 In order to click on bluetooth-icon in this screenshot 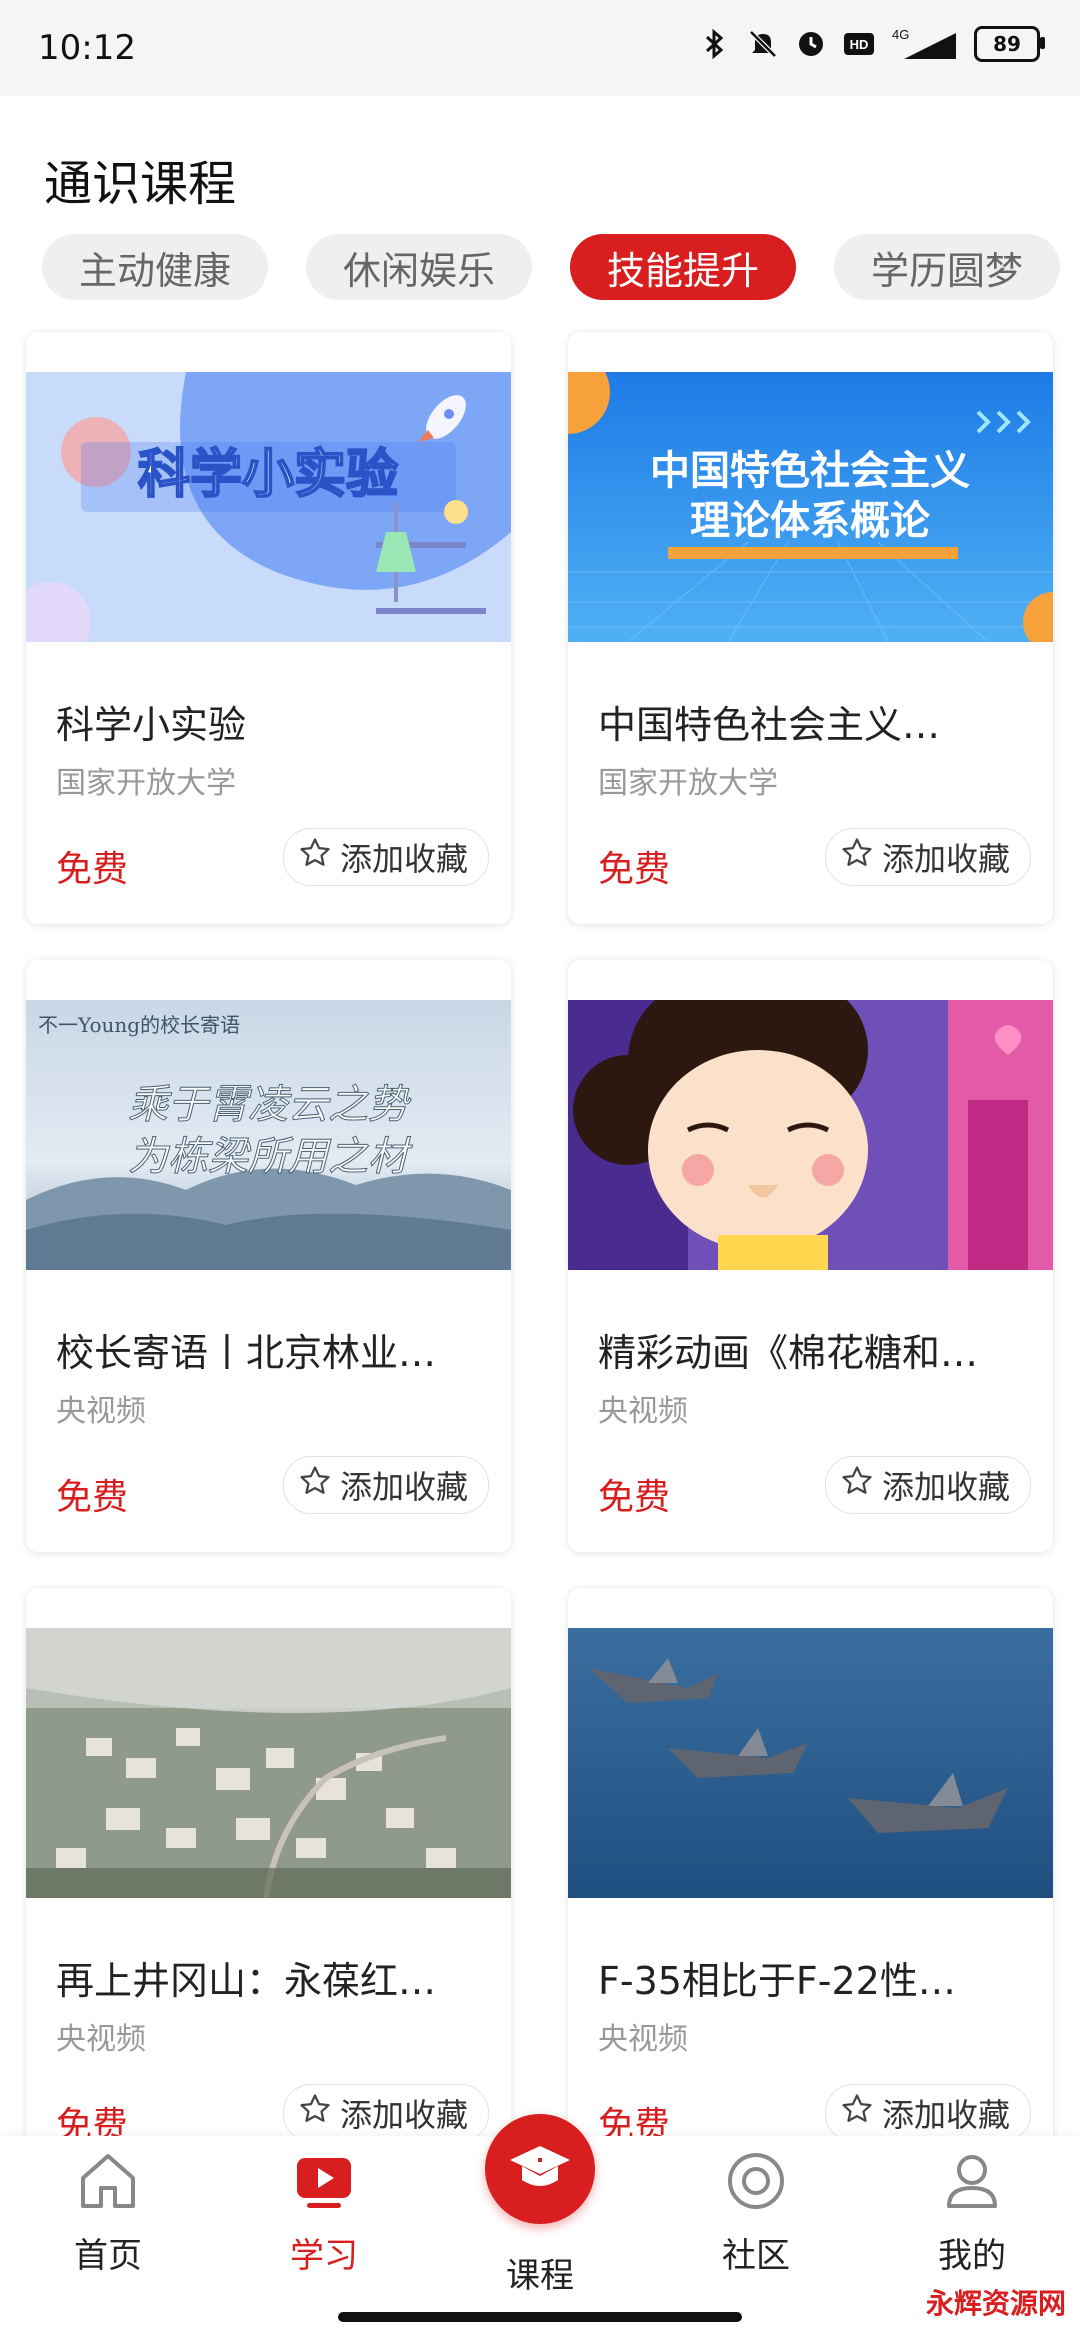, I will do `click(715, 44)`.